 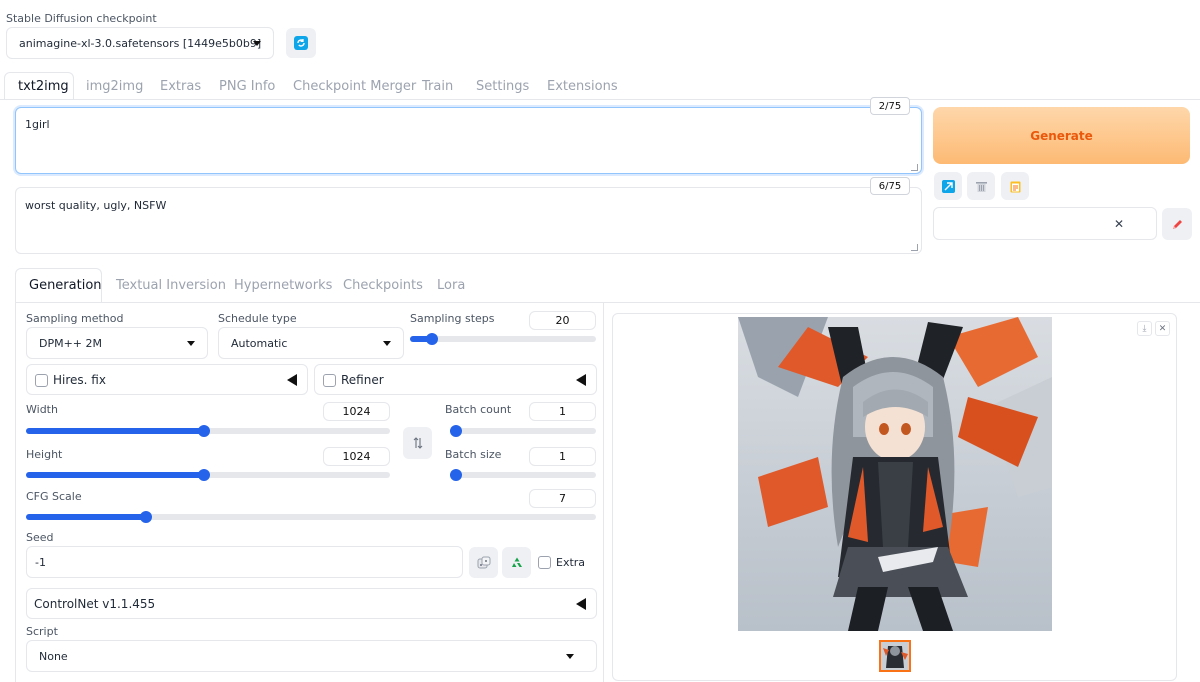 I want to click on tab-png-info: PNG Info, so click(x=247, y=86).